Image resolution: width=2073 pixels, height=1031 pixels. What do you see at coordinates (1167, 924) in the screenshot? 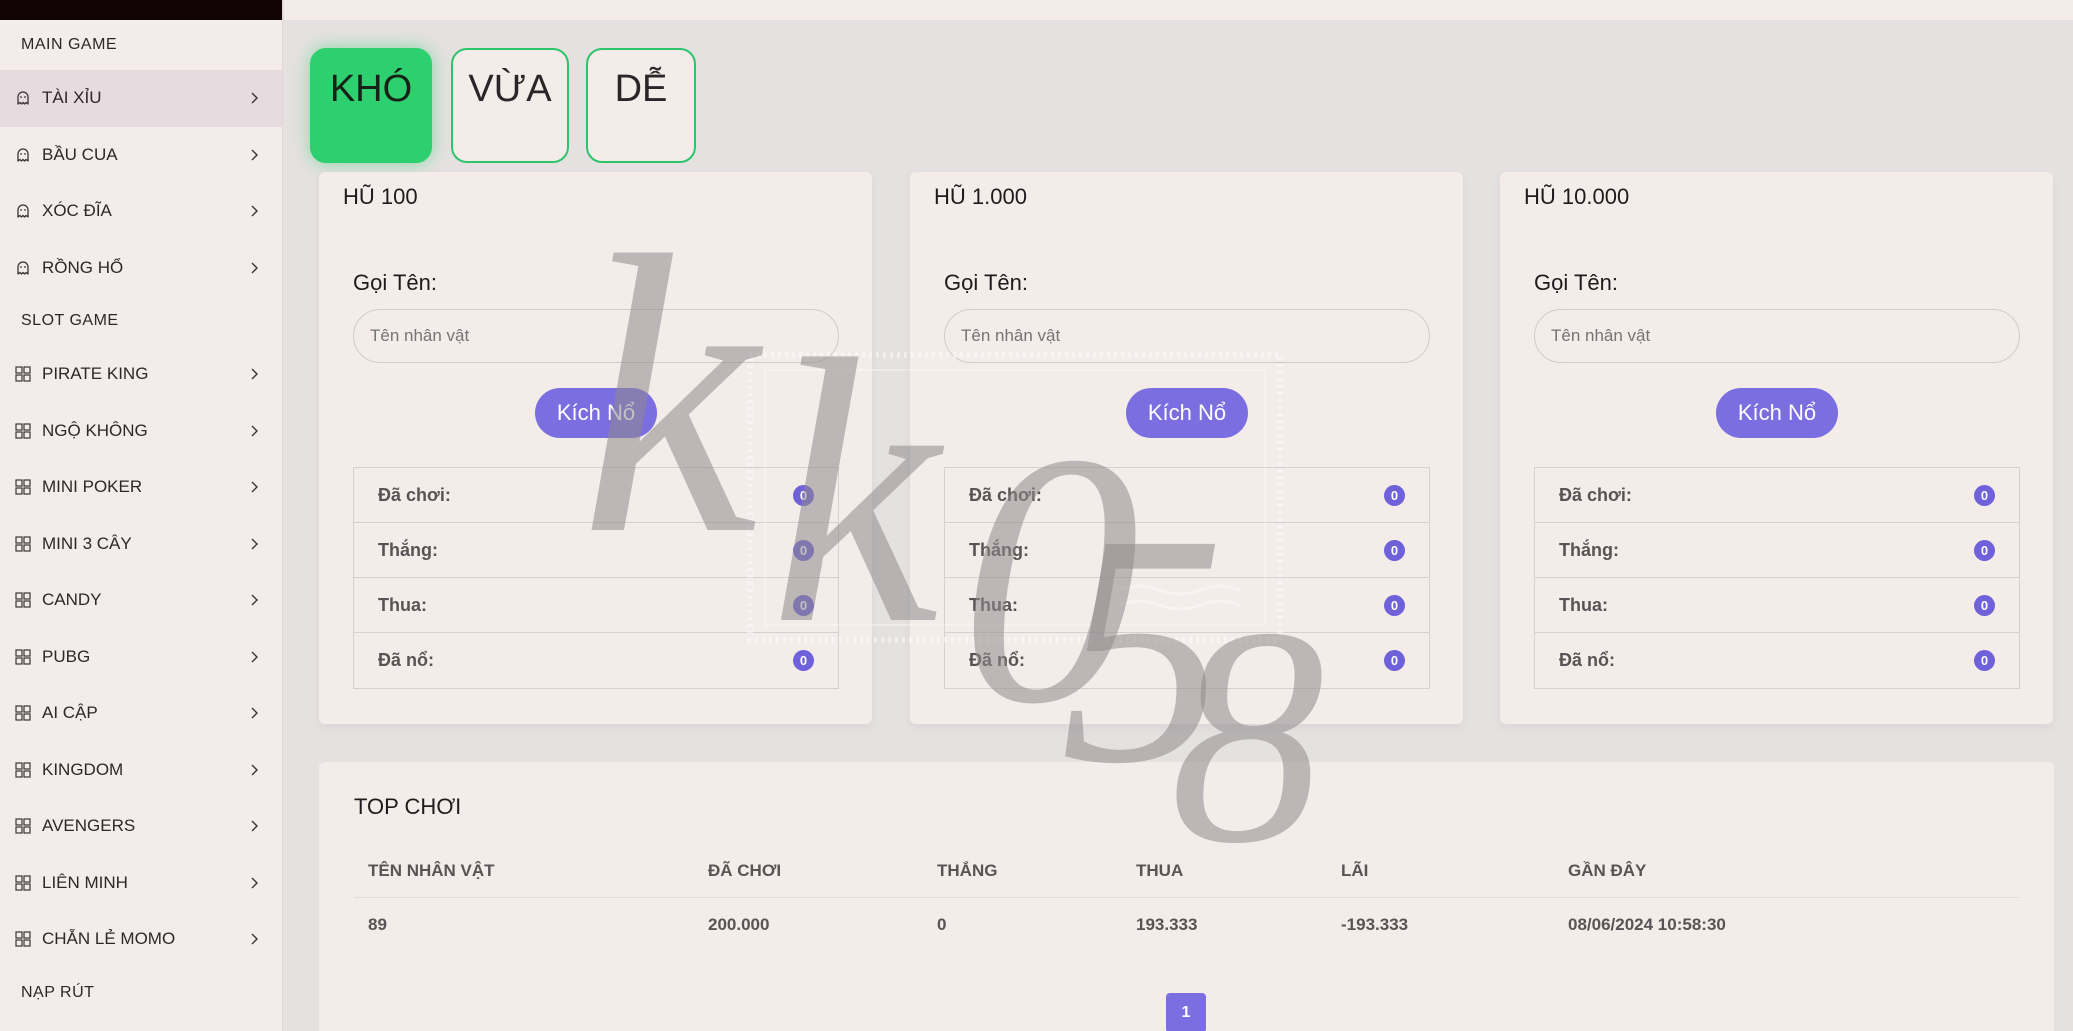
I see `table-cell: 193.333` at bounding box center [1167, 924].